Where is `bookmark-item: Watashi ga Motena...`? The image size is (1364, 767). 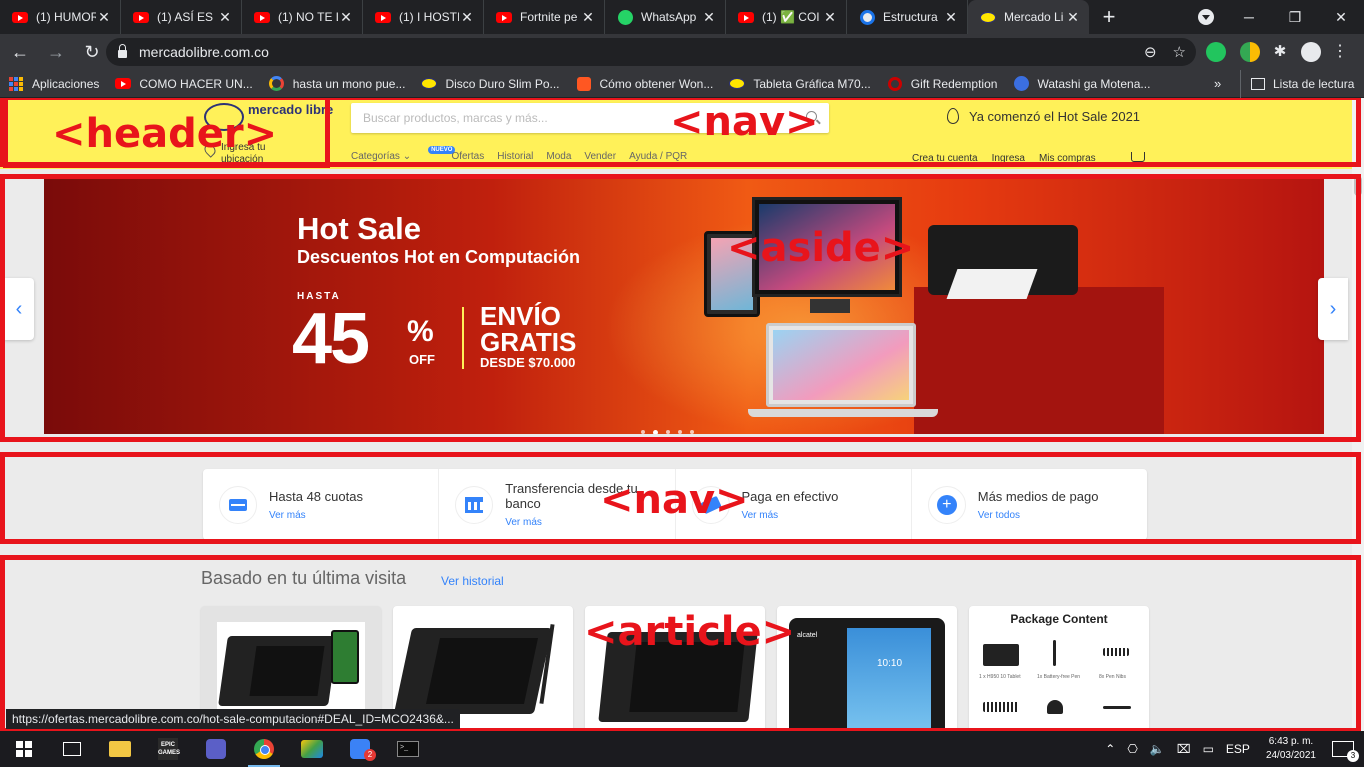 bookmark-item: Watashi ga Motena... is located at coordinates (1081, 84).